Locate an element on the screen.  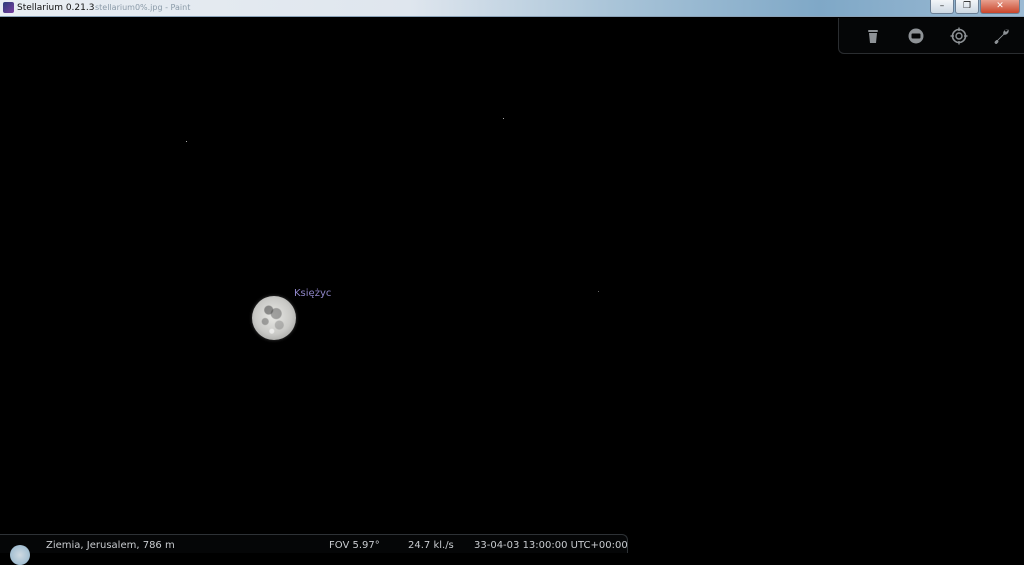
fov-text: FOV 5.97° is located at coordinates (354, 545).